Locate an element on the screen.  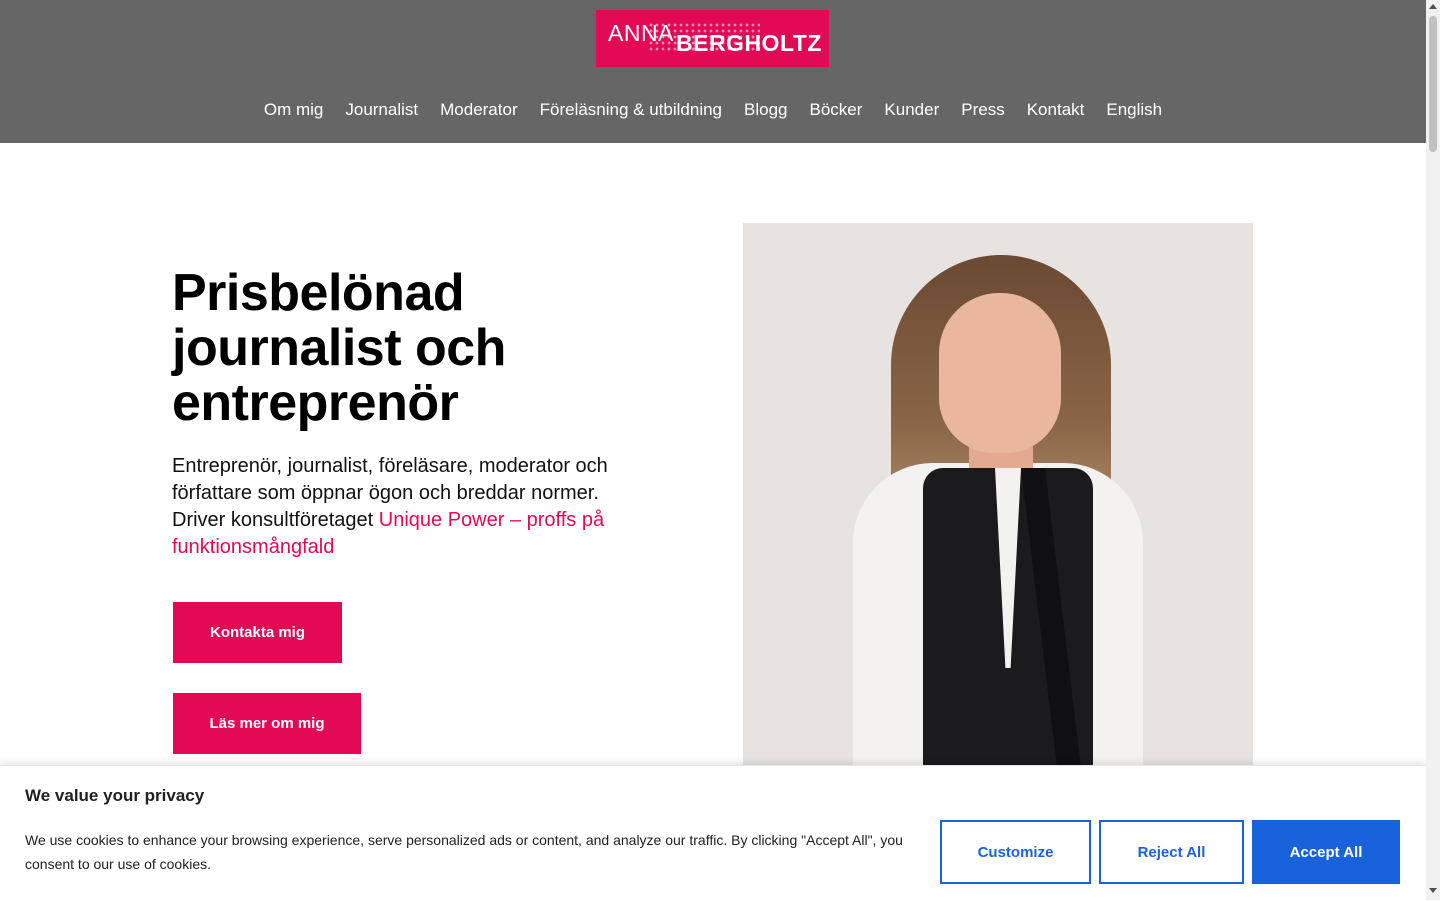
nav-item-bocker: Böcker is located at coordinates (836, 110).